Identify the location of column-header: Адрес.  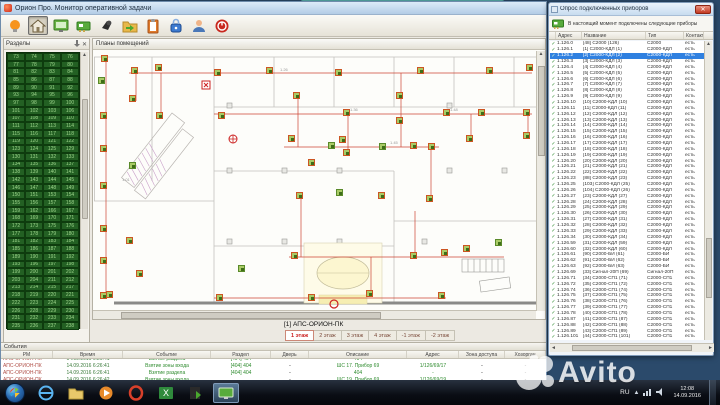
(433, 354).